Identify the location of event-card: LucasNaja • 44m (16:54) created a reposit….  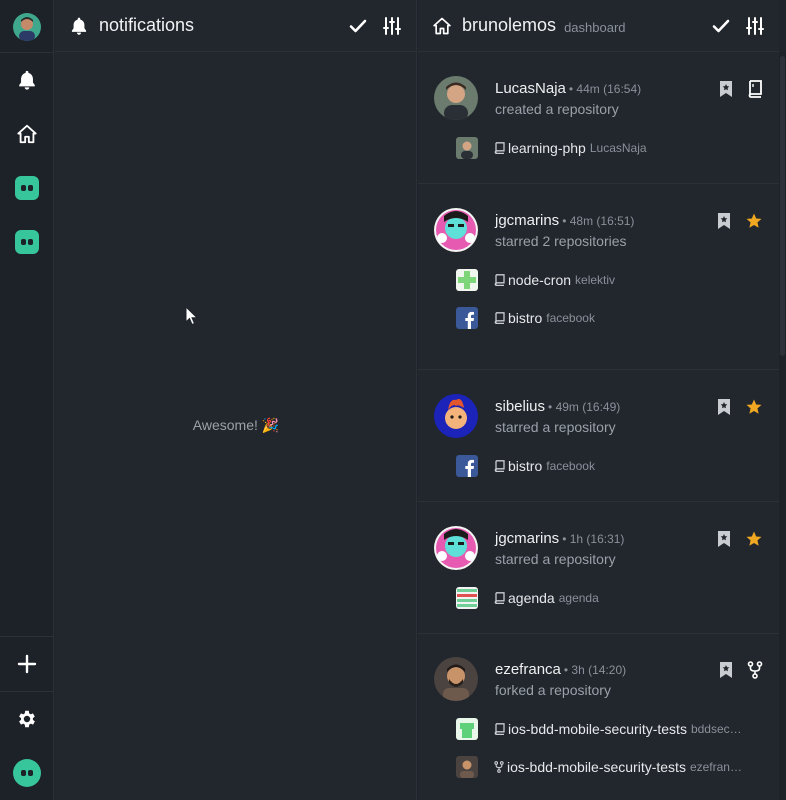
(598, 118).